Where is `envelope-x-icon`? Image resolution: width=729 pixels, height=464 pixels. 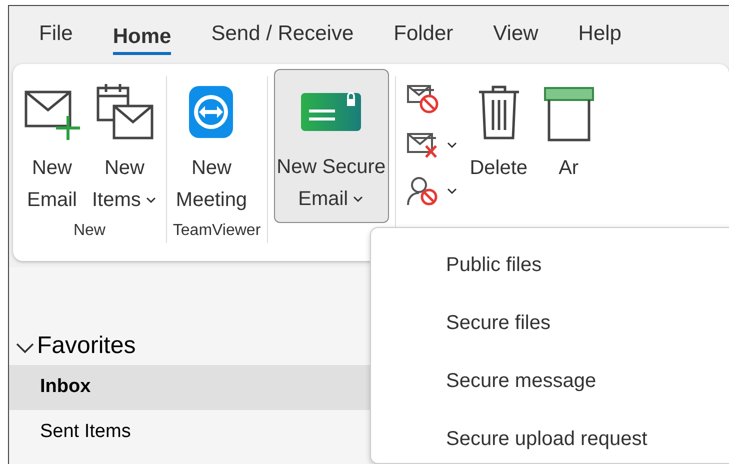 envelope-x-icon is located at coordinates (423, 145).